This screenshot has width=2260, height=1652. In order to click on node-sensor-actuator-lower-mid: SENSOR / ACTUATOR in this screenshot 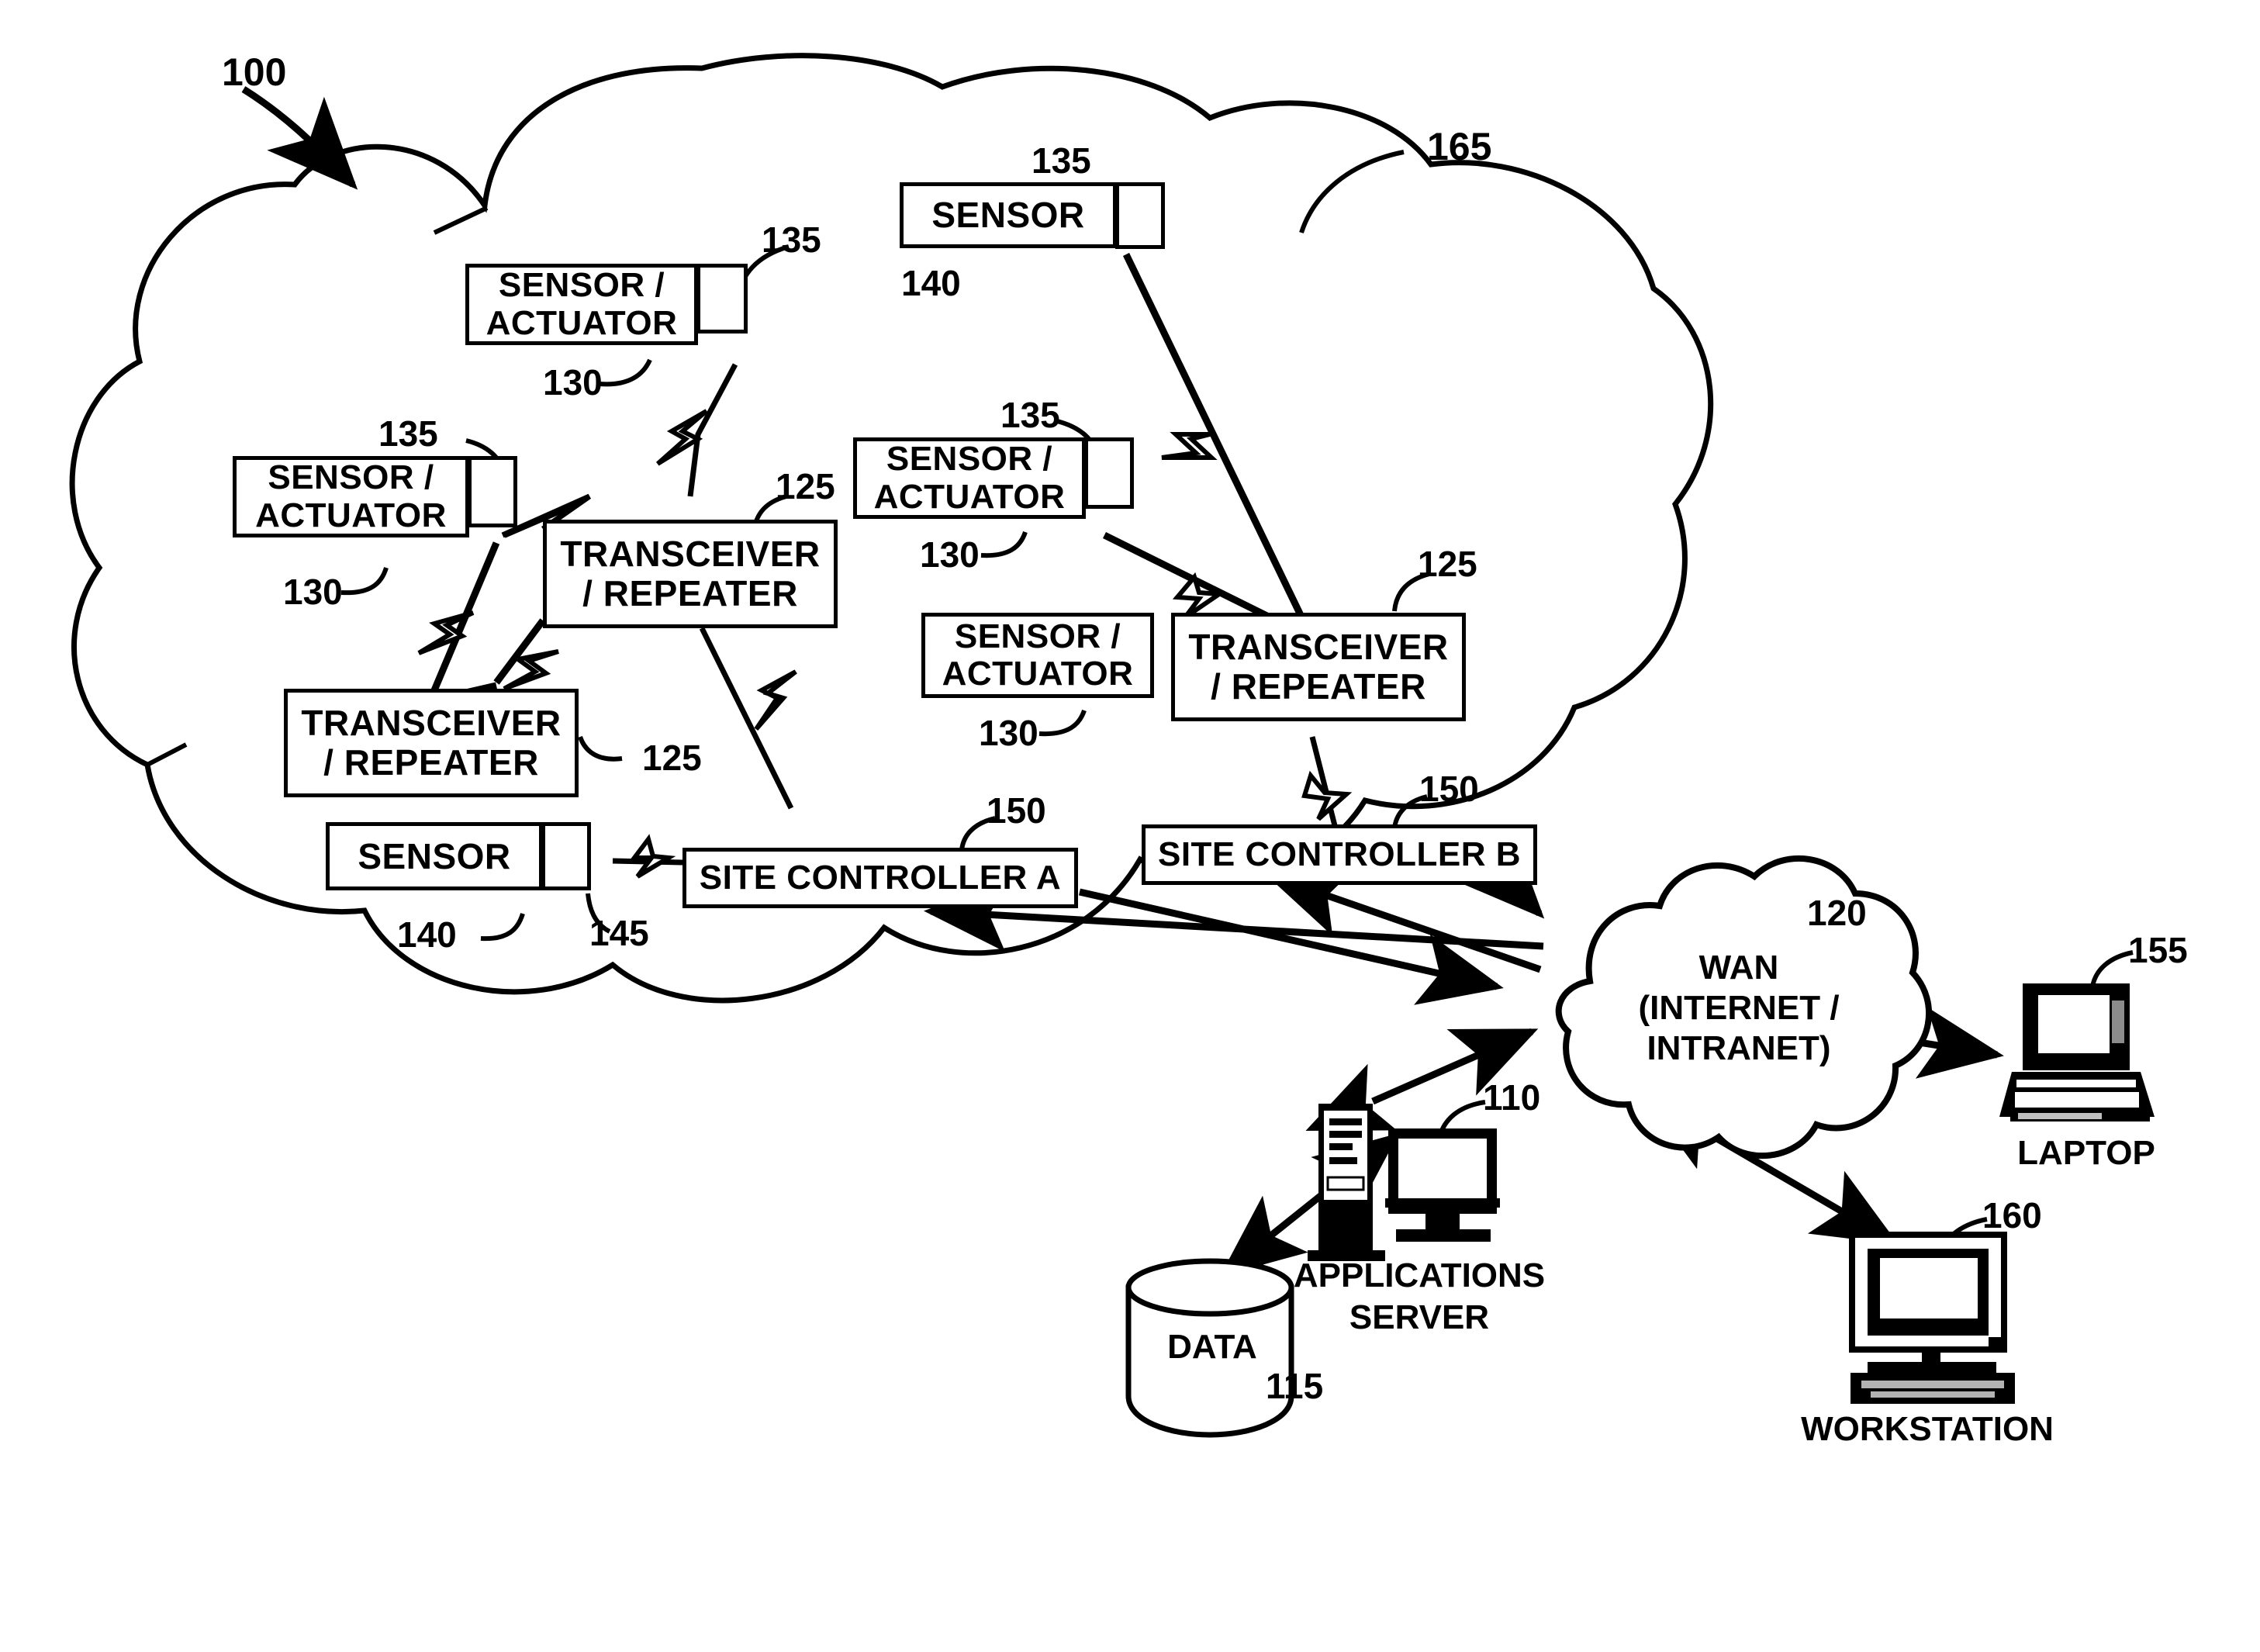, I will do `click(1037, 655)`.